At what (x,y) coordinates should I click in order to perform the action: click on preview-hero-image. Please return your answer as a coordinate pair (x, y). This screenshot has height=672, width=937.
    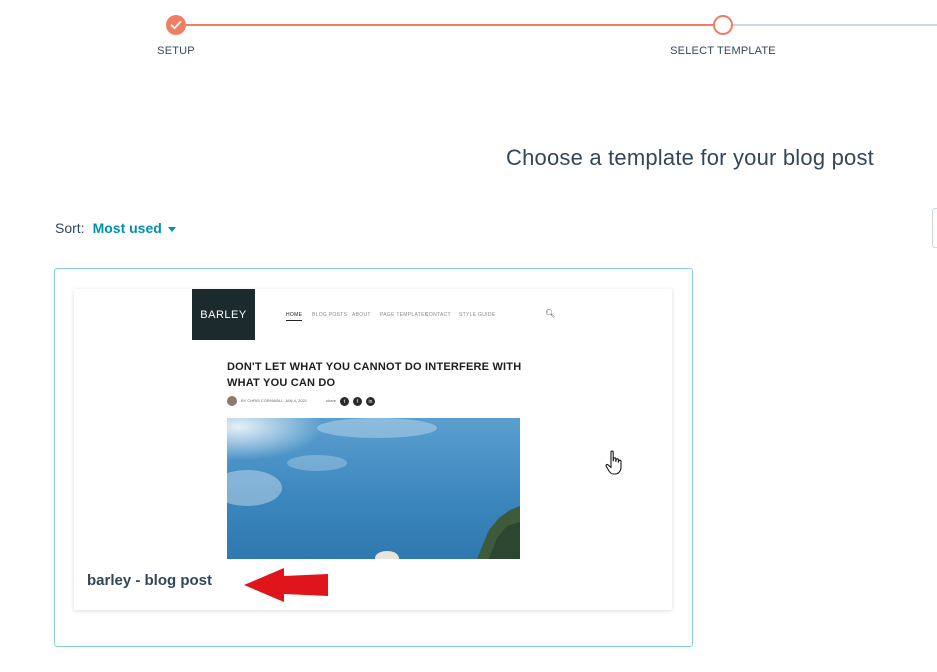
    Looking at the image, I should click on (373, 488).